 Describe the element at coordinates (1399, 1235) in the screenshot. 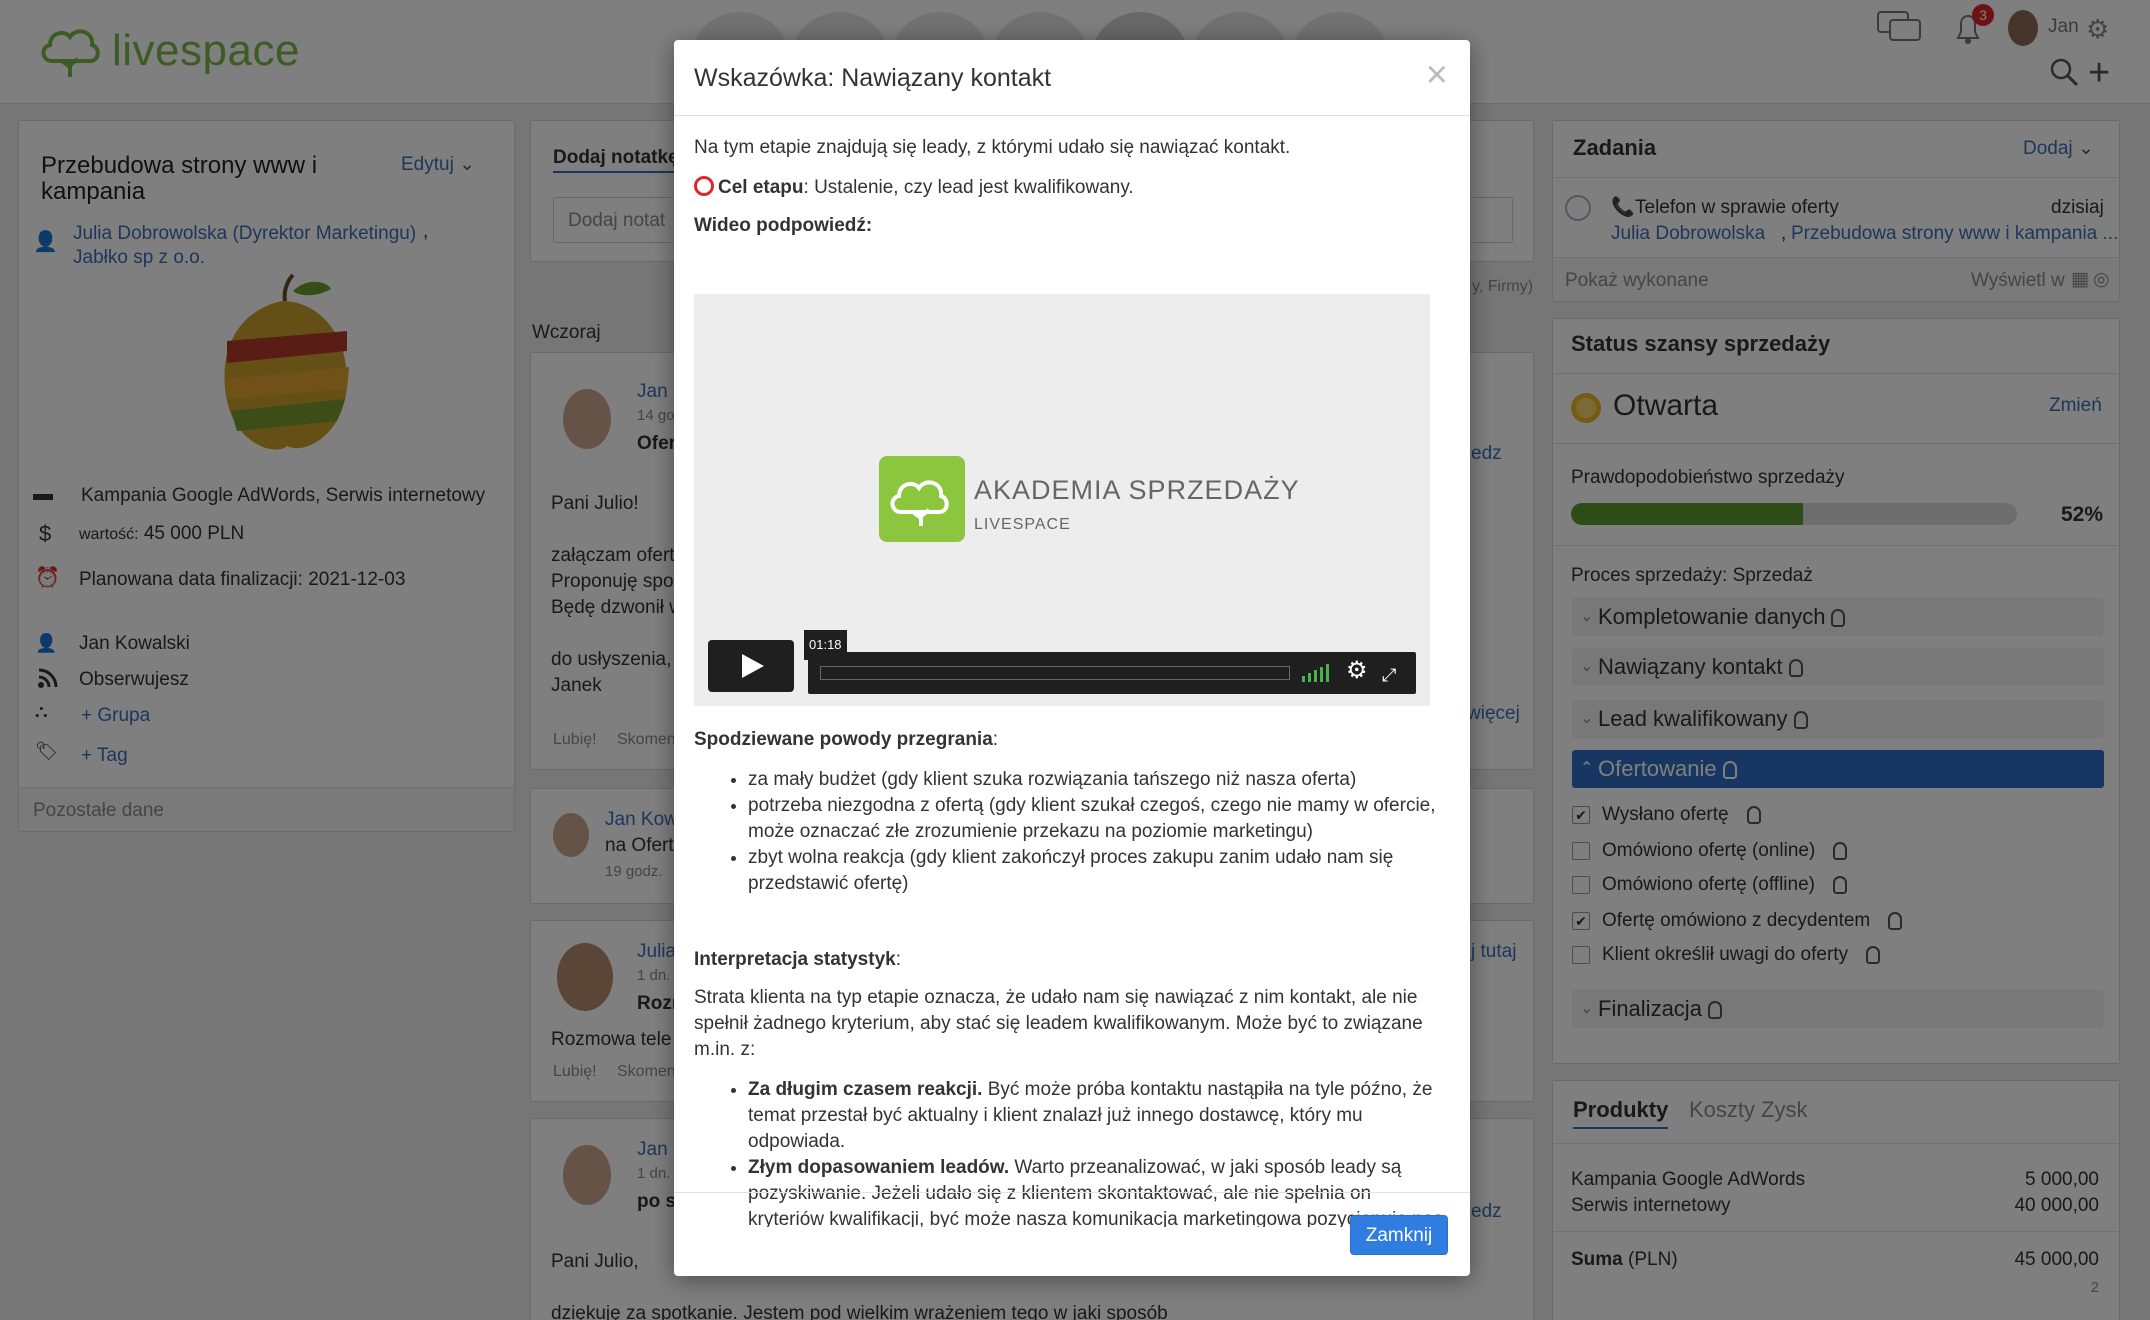

I see `close-button: Zamknij` at that location.